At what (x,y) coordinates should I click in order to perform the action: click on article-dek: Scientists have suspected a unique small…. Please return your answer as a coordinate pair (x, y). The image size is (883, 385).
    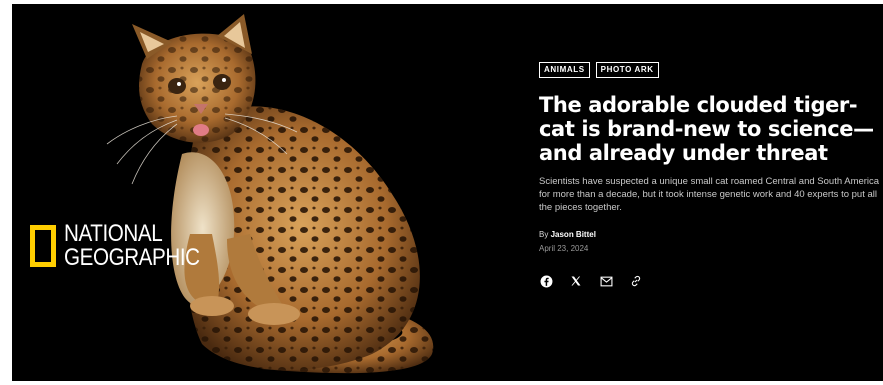
    Looking at the image, I should click on (709, 194).